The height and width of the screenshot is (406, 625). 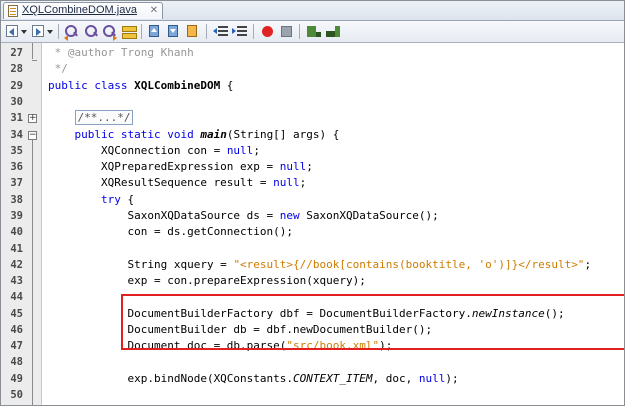 I want to click on shift-left-icon, so click(x=220, y=31).